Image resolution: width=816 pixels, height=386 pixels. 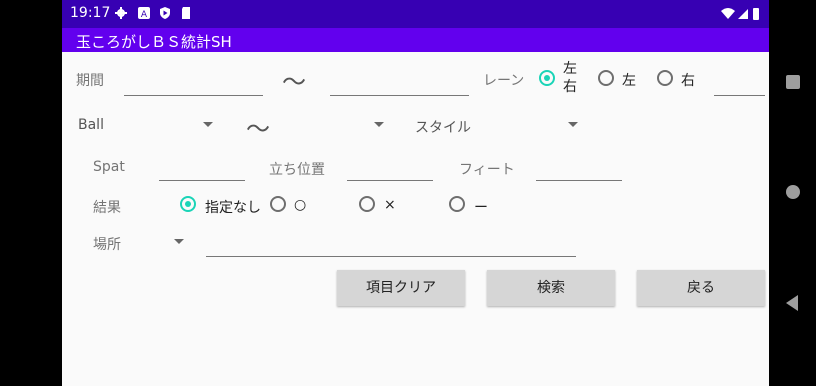 What do you see at coordinates (547, 78) in the screenshot?
I see `lane-both-radio` at bounding box center [547, 78].